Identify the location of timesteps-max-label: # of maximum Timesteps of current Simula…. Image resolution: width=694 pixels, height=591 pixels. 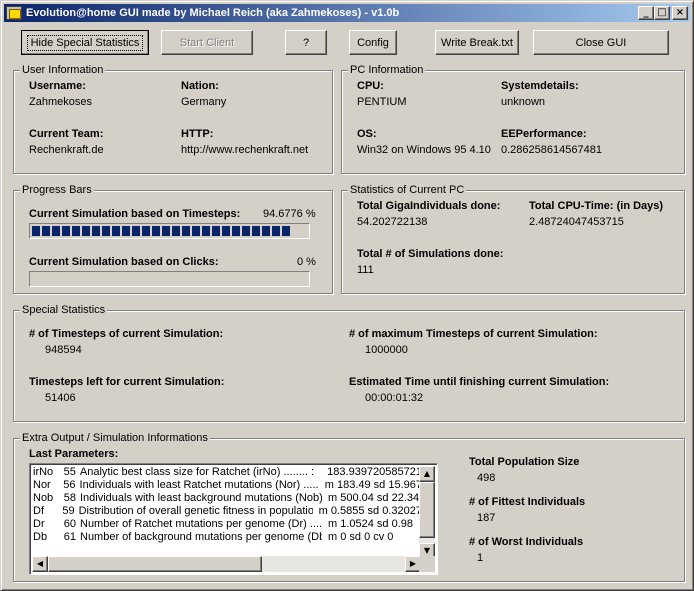
(473, 334).